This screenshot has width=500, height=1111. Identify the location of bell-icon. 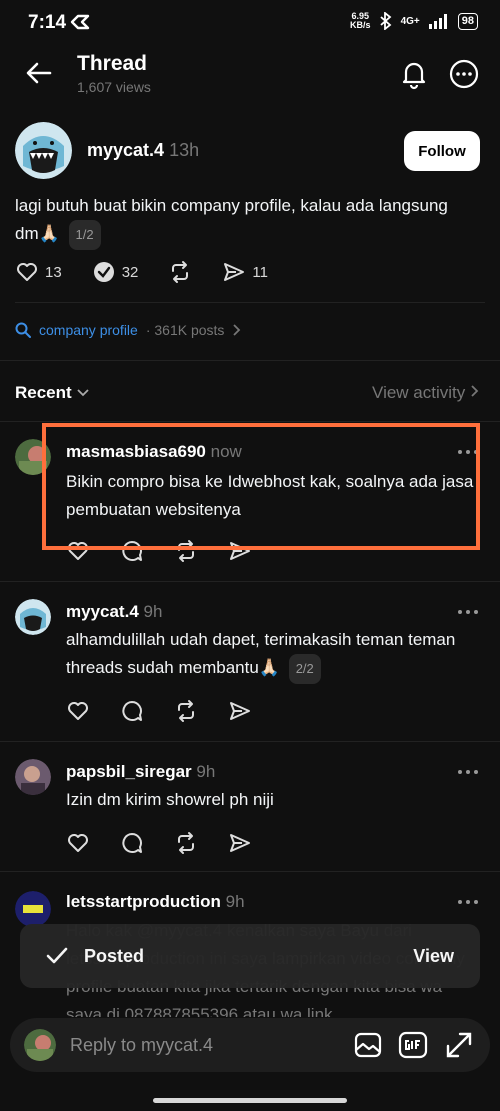
(414, 74).